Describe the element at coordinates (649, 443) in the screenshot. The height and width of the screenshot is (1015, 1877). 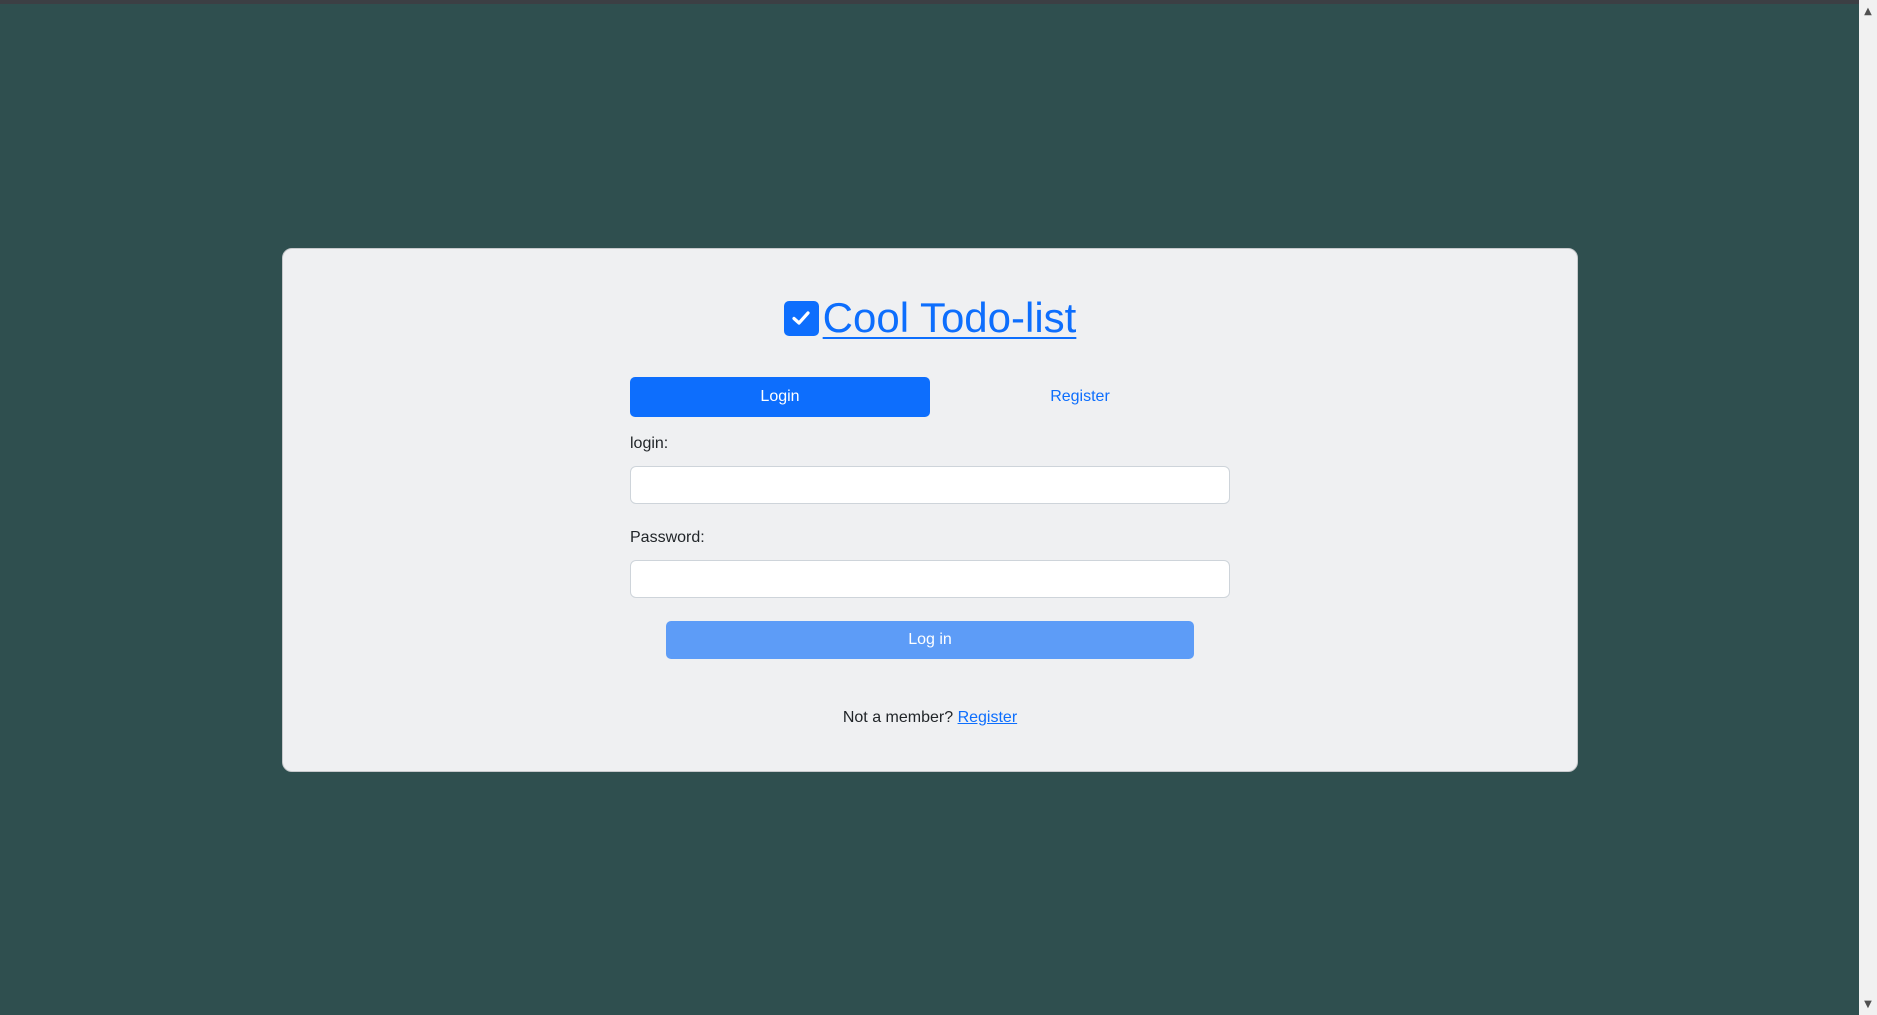
I see `login-label: login:` at that location.